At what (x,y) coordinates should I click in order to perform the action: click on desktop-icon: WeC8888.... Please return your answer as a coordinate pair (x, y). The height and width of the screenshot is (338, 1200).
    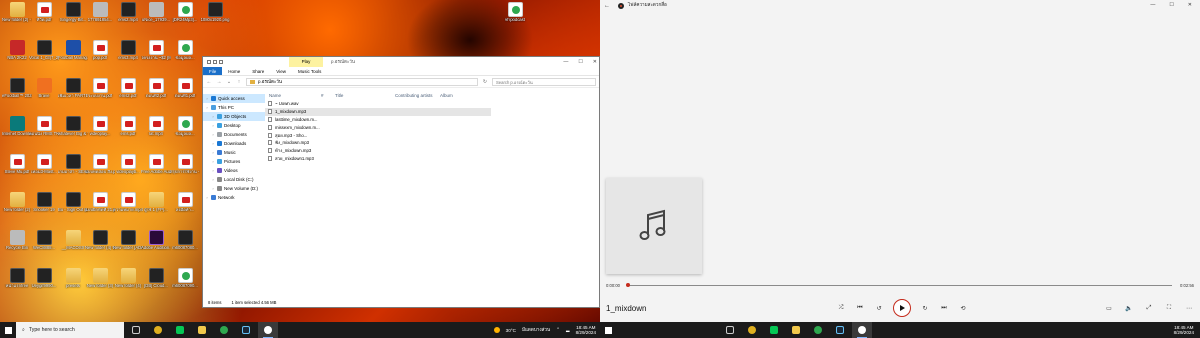
    Looking at the image, I should click on (44, 248).